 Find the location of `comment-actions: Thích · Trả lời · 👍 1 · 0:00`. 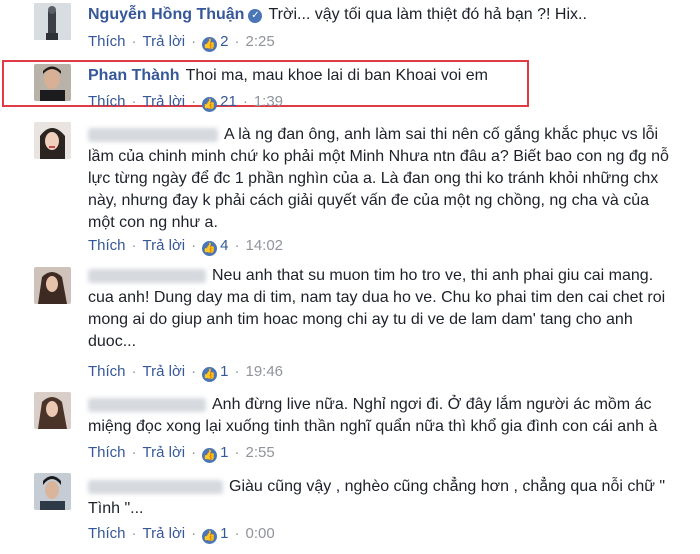

comment-actions: Thích · Trả lời · 👍 1 · 0:00 is located at coordinates (181, 534).